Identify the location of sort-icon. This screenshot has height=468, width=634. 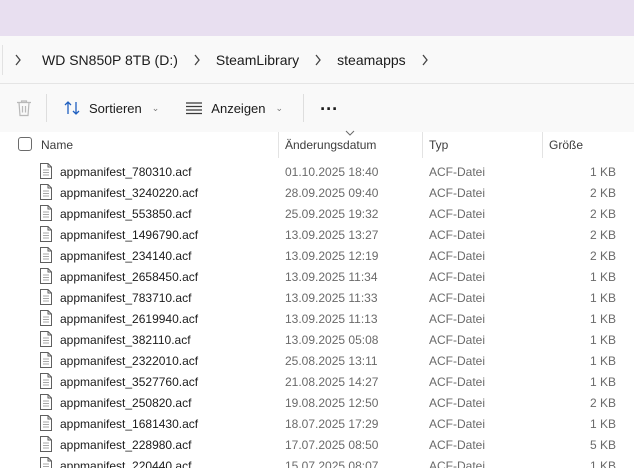
(72, 108).